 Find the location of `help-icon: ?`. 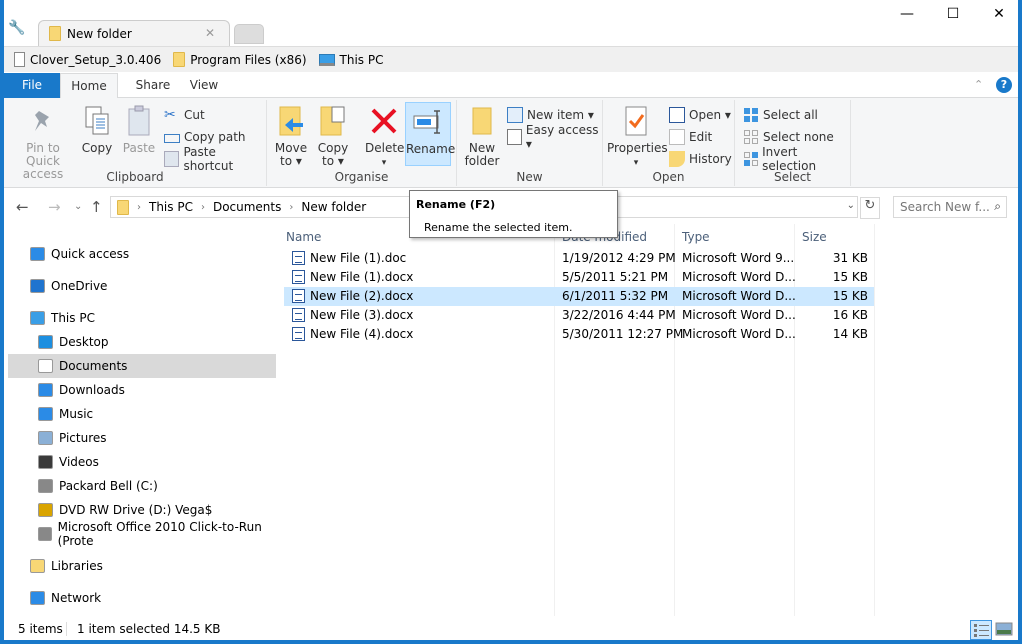

help-icon: ? is located at coordinates (1004, 85).